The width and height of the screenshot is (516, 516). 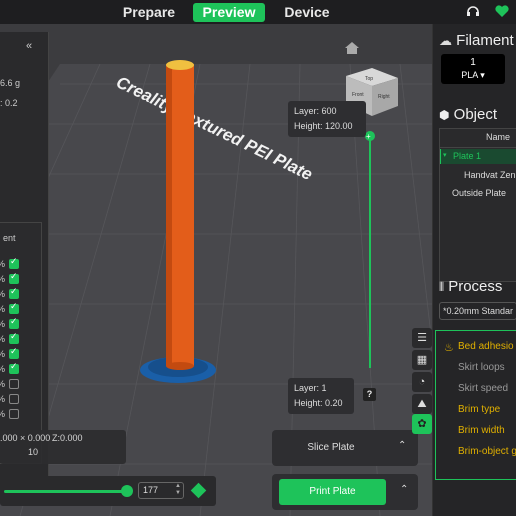 What do you see at coordinates (479, 193) in the screenshot?
I see `object-row-outside-plate: Outside Plate` at bounding box center [479, 193].